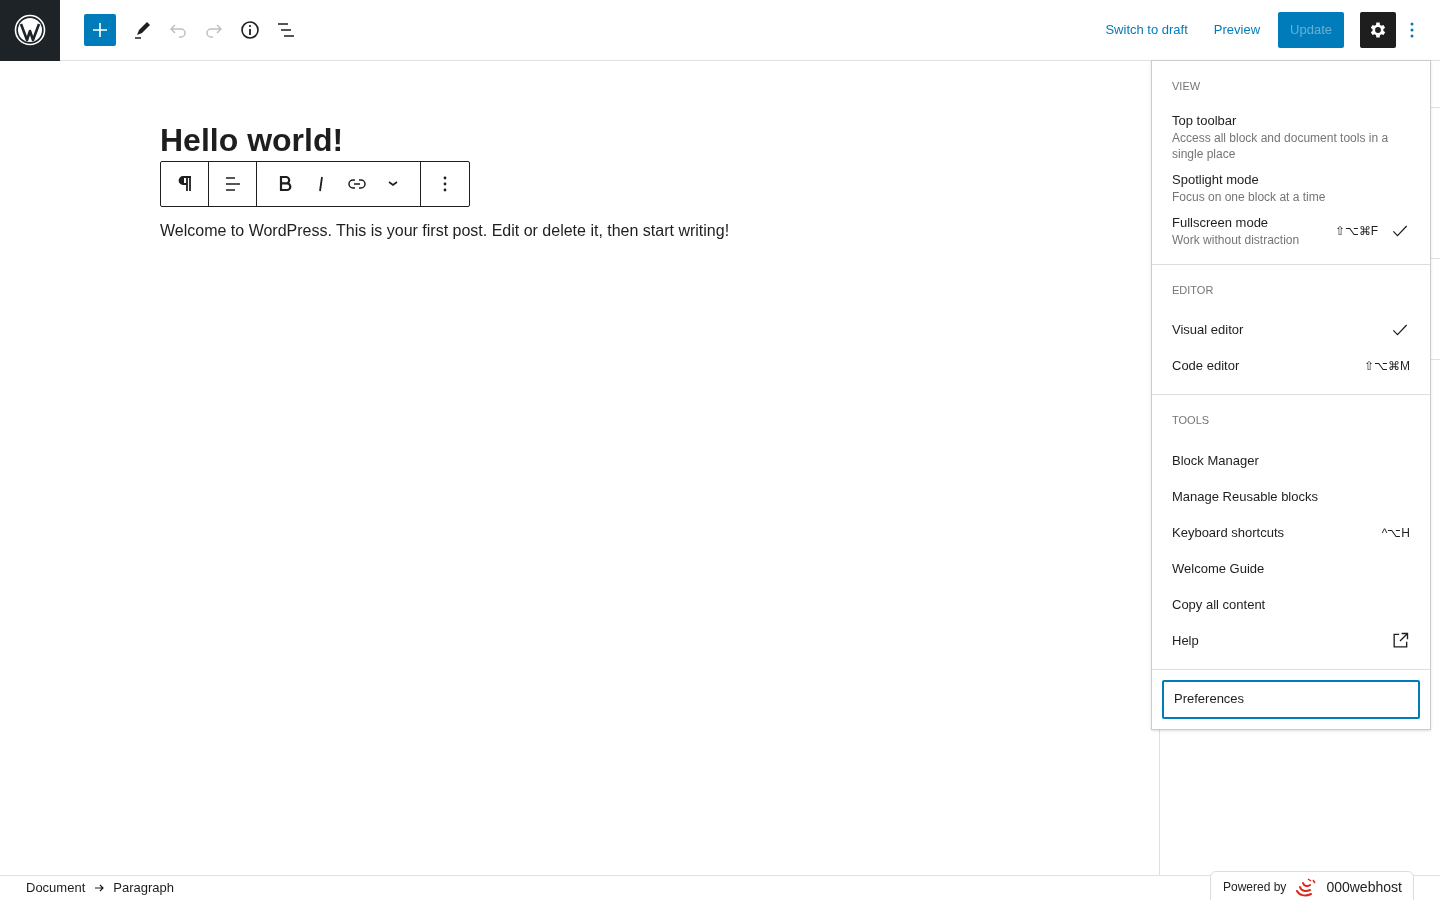  Describe the element at coordinates (1216, 460) in the screenshot. I see `menu-item-label: Block Manager` at that location.